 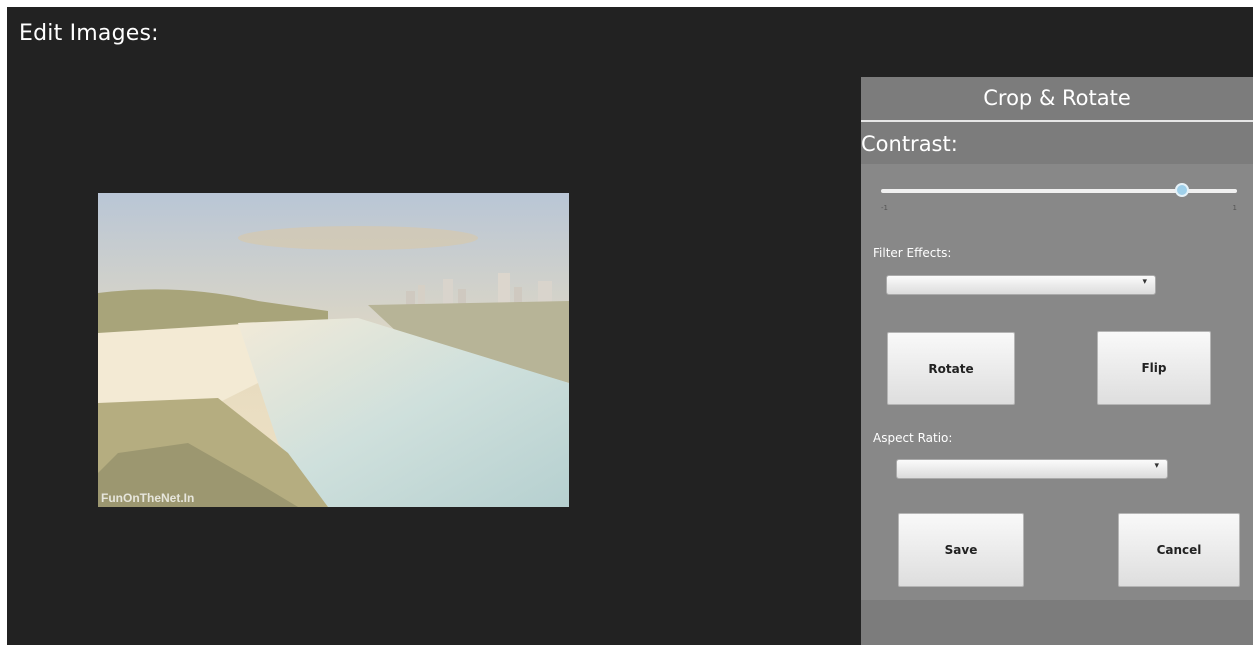 What do you see at coordinates (884, 208) in the screenshot?
I see `slider-min-label: -1` at bounding box center [884, 208].